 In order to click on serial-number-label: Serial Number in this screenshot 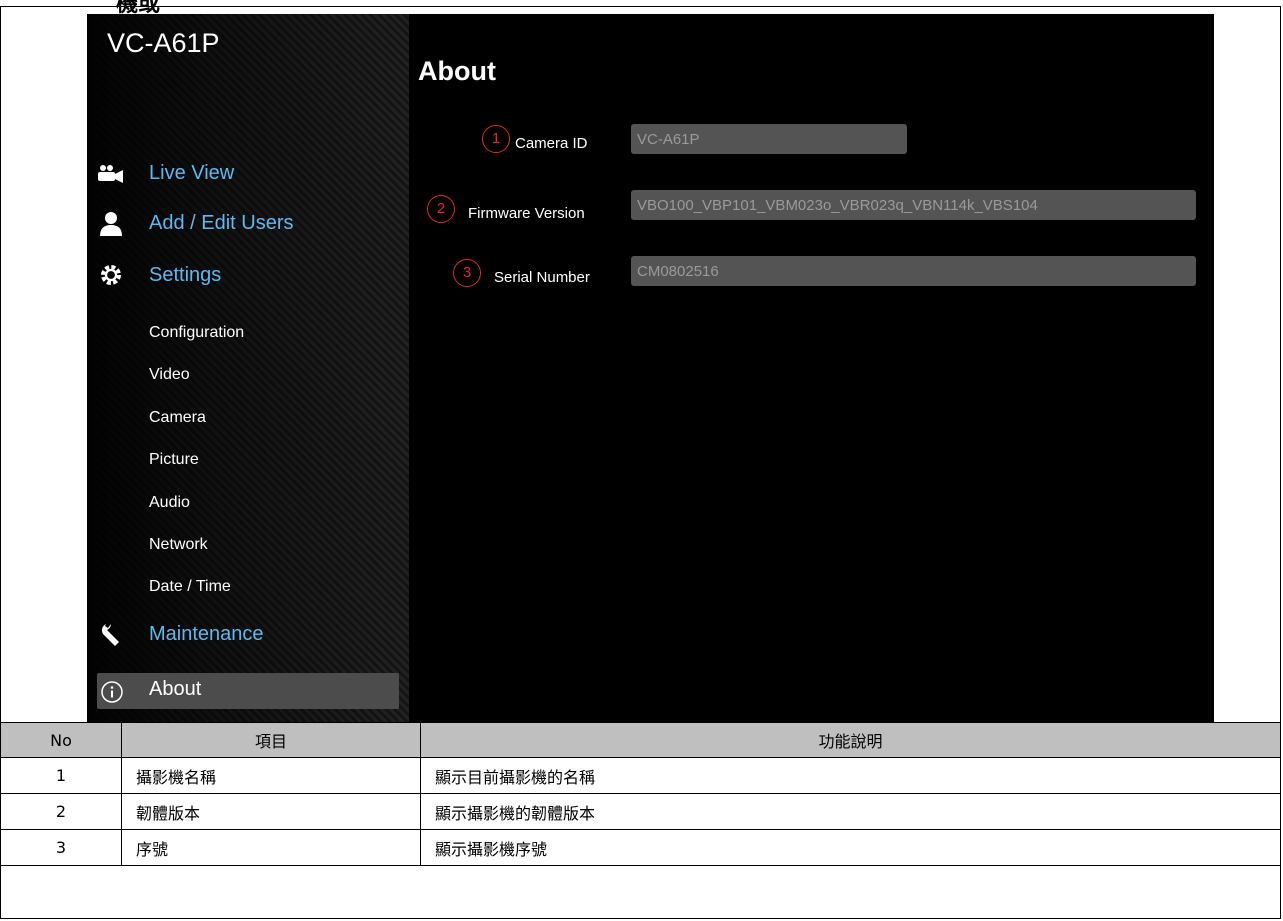, I will do `click(542, 277)`.